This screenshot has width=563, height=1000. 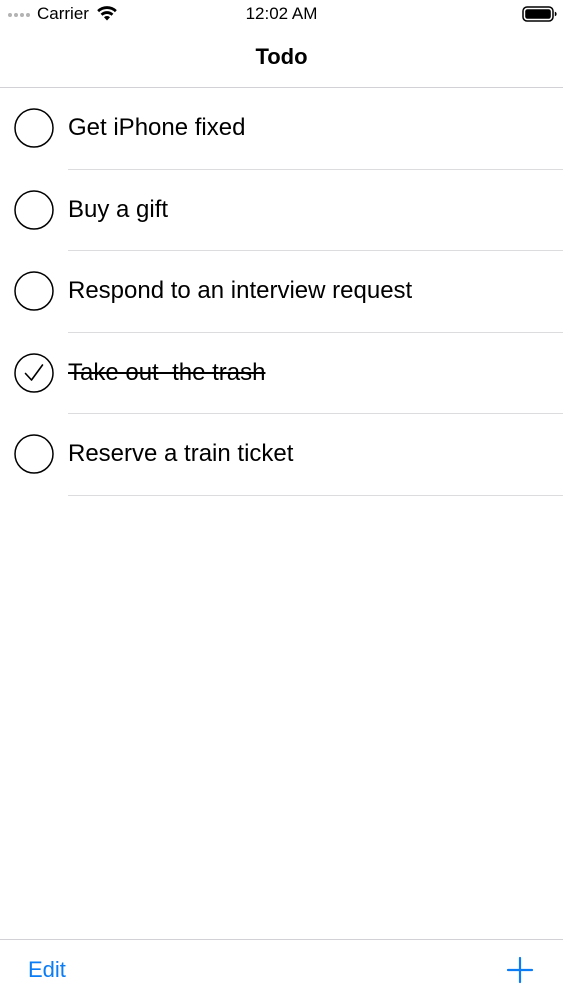 I want to click on todo-row-completed: Take out the trash, so click(x=281, y=373).